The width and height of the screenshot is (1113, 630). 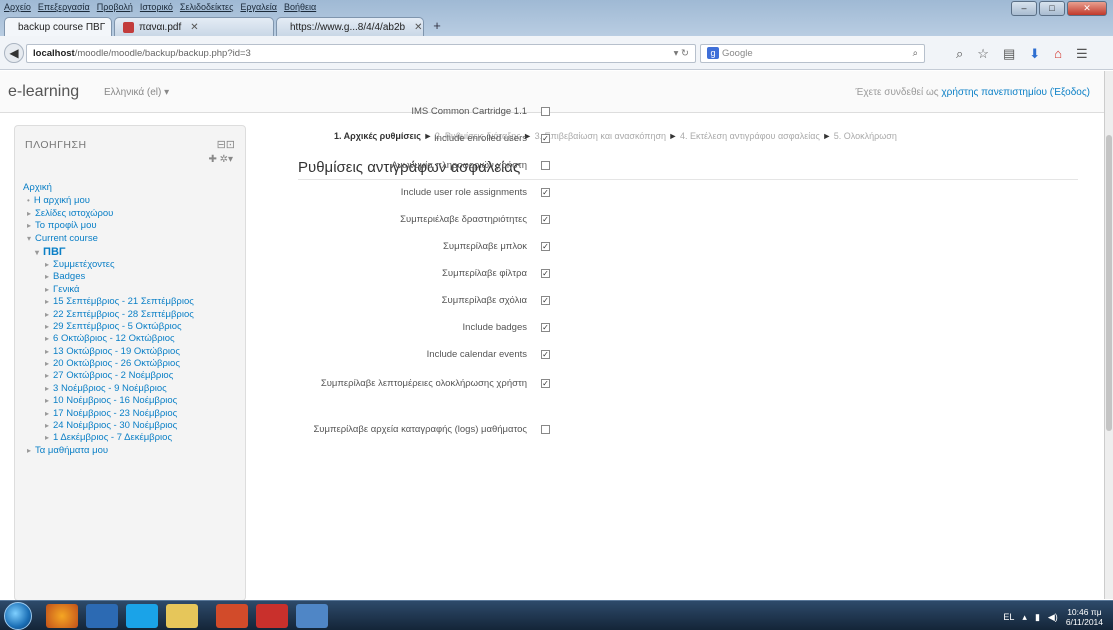 What do you see at coordinates (132, 226) in the screenshot?
I see `nav-item: ▸ Το προφίλ μου` at bounding box center [132, 226].